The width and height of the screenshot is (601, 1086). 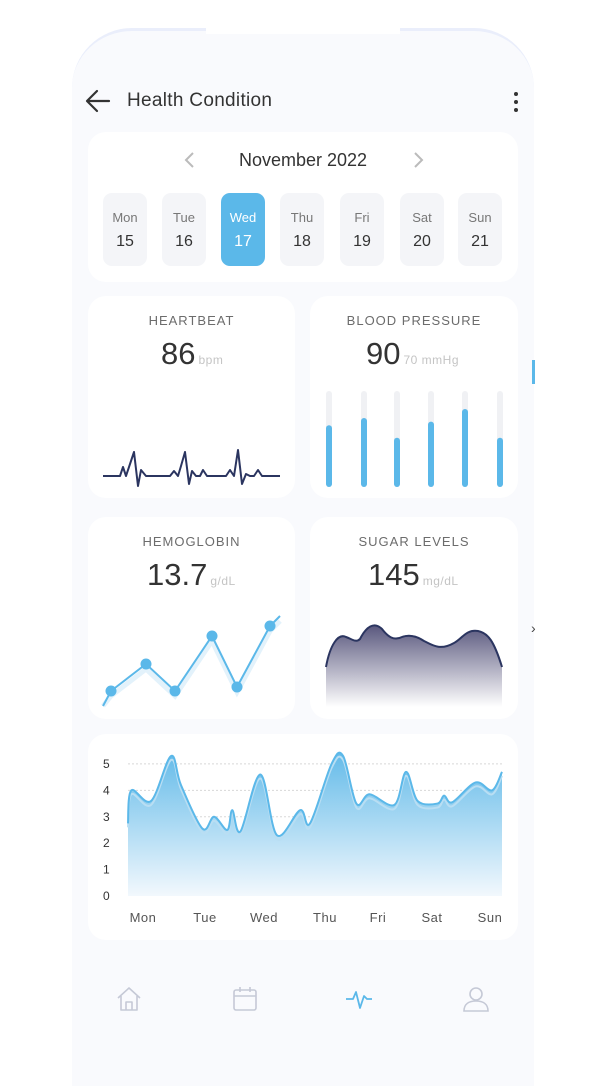 What do you see at coordinates (480, 217) in the screenshot?
I see `day-name: Sun` at bounding box center [480, 217].